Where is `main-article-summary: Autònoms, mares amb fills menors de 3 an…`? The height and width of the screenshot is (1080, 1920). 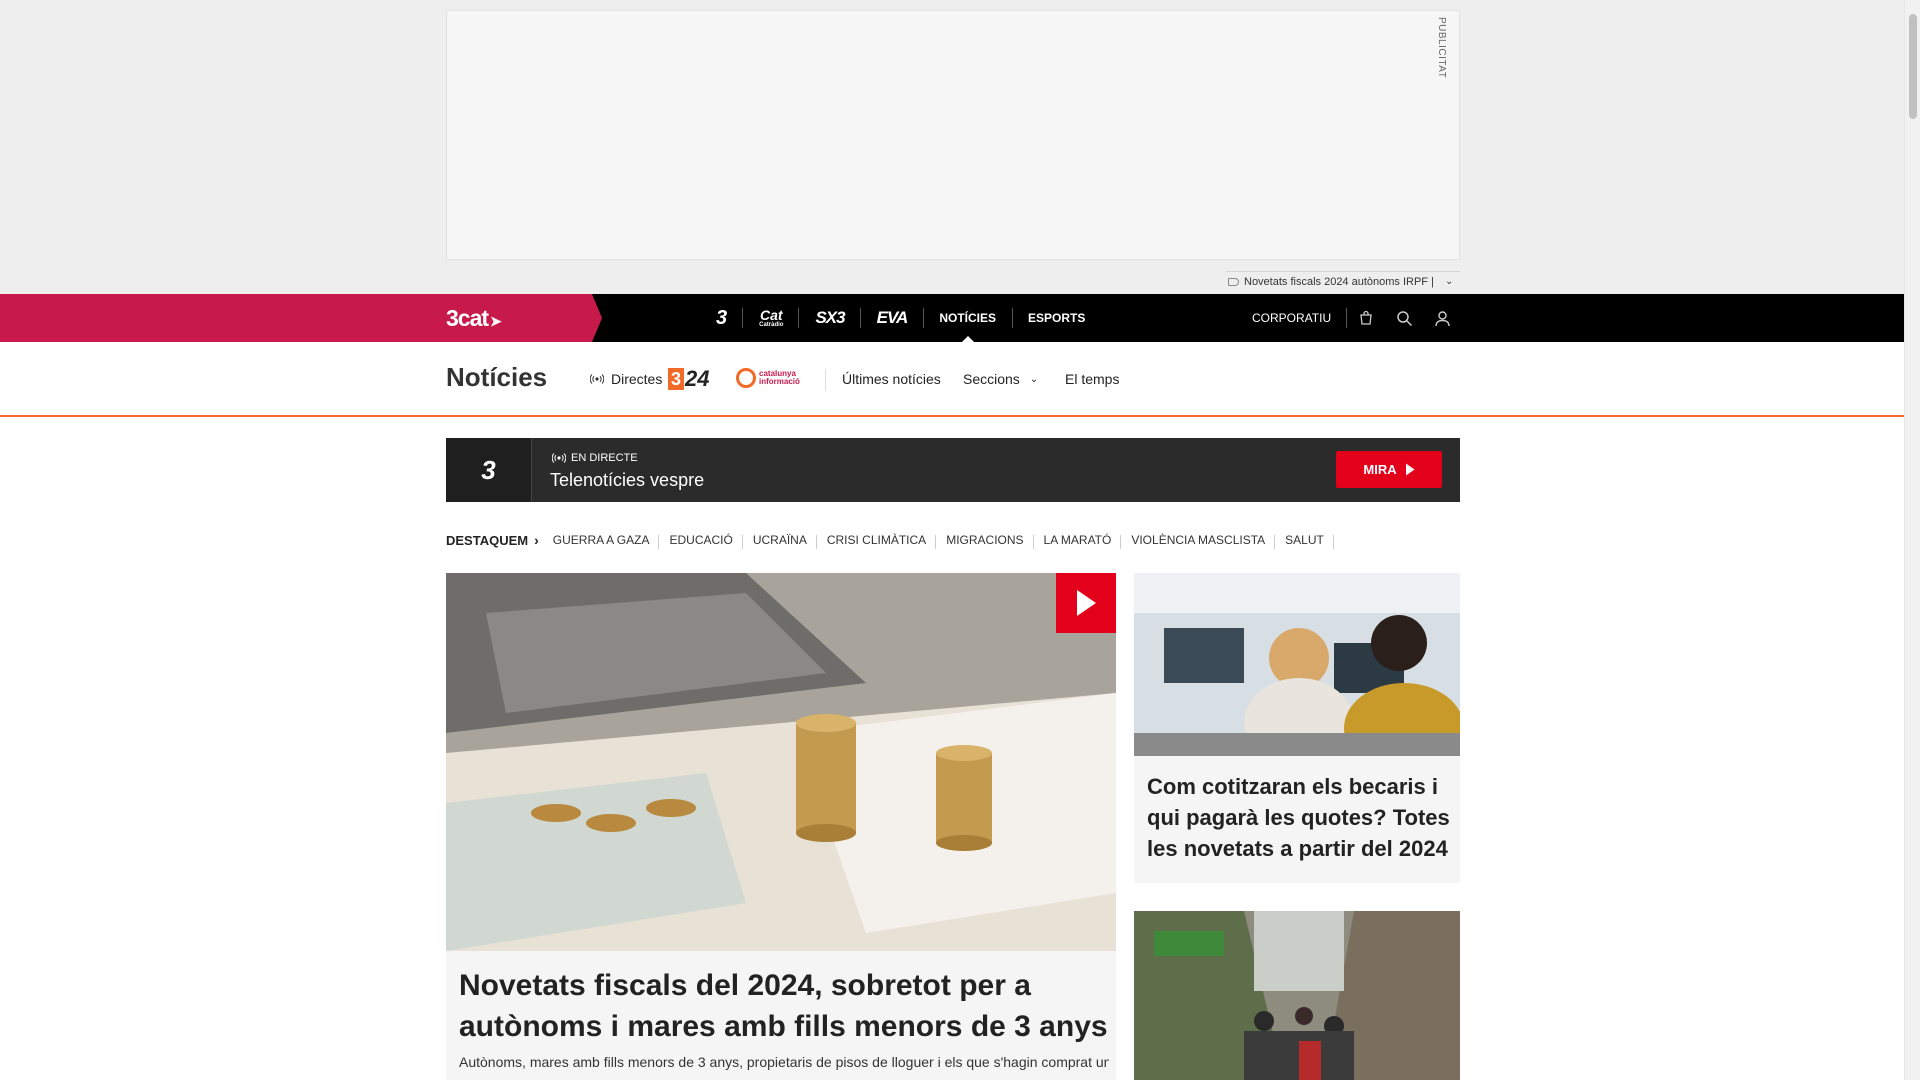 main-article-summary: Autònoms, mares amb fills menors de 3 an… is located at coordinates (784, 1062).